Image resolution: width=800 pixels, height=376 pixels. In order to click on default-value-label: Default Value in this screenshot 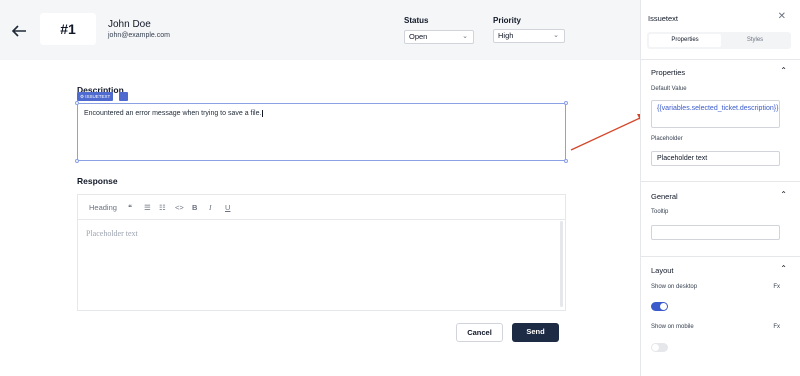, I will do `click(669, 89)`.